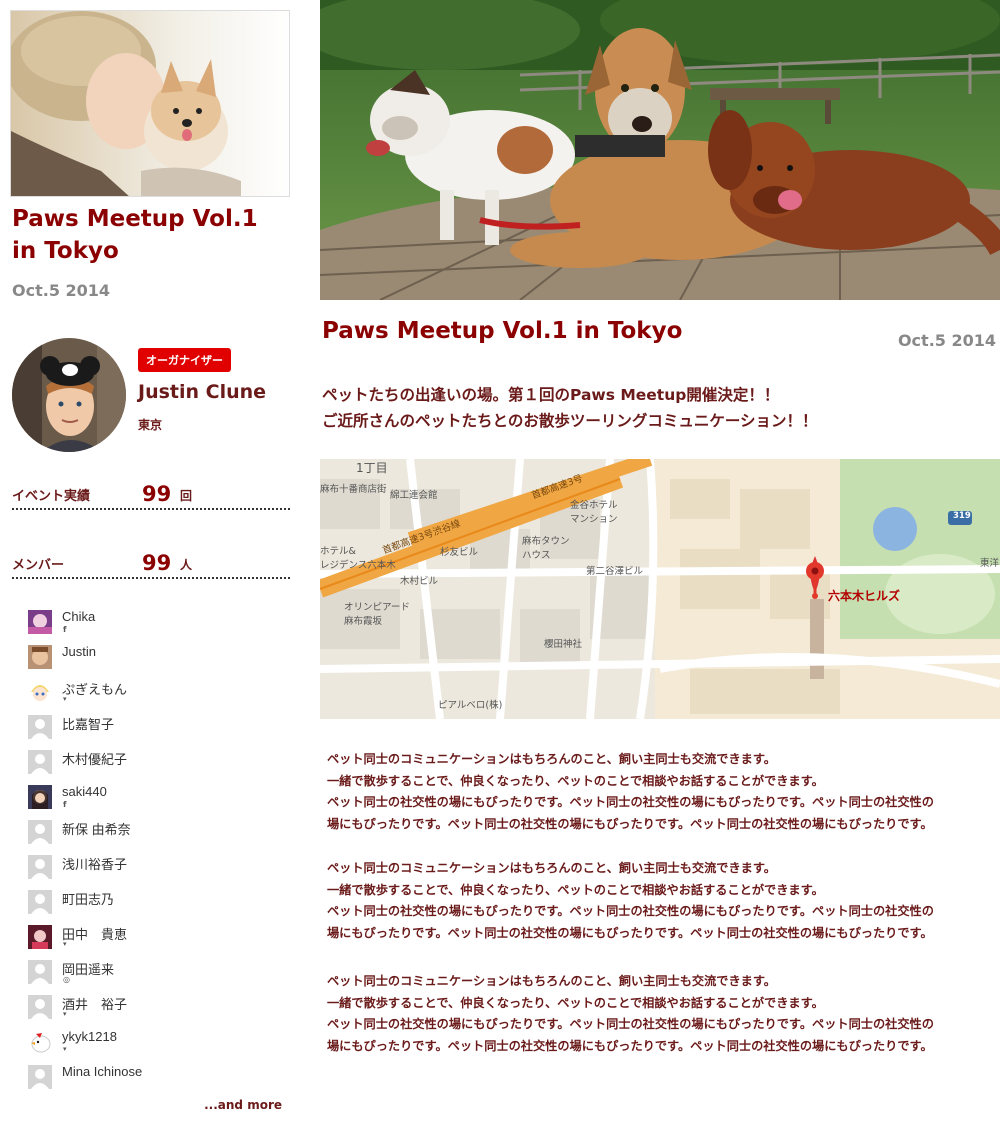 The width and height of the screenshot is (1000, 1130). What do you see at coordinates (990, 563) in the screenshot?
I see `map-label: 東洋` at bounding box center [990, 563].